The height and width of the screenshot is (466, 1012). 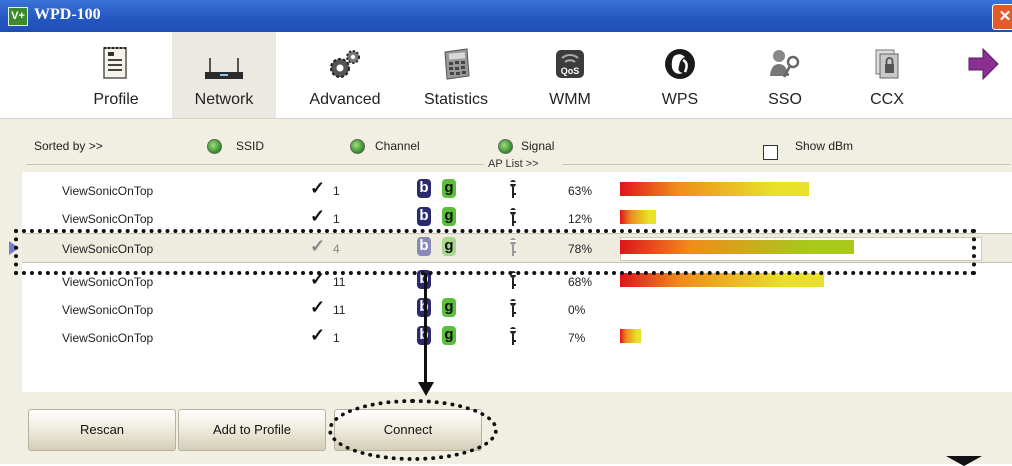 What do you see at coordinates (224, 68) in the screenshot?
I see `network-icon` at bounding box center [224, 68].